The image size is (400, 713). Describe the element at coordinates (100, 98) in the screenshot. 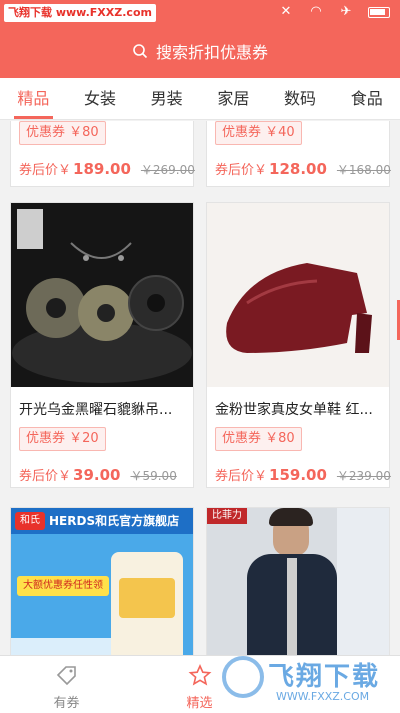

I see `tab-womens: 女装` at that location.